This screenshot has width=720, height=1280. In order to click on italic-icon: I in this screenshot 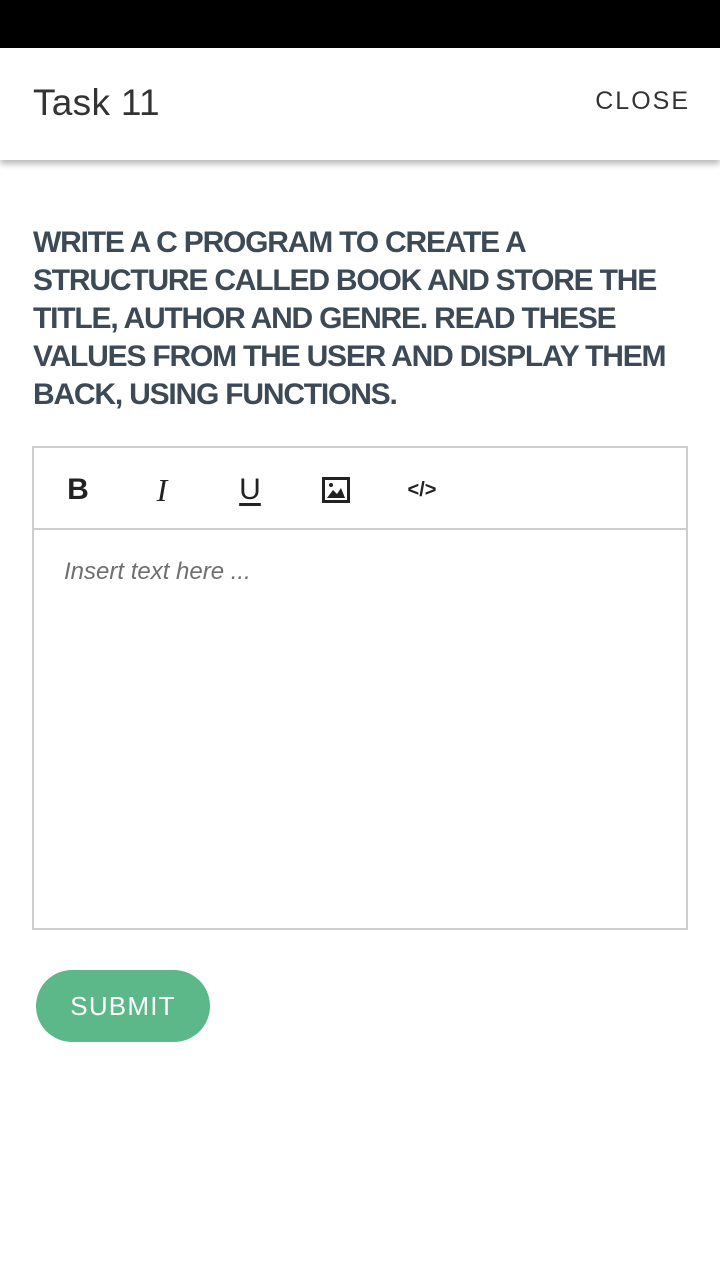, I will do `click(162, 490)`.